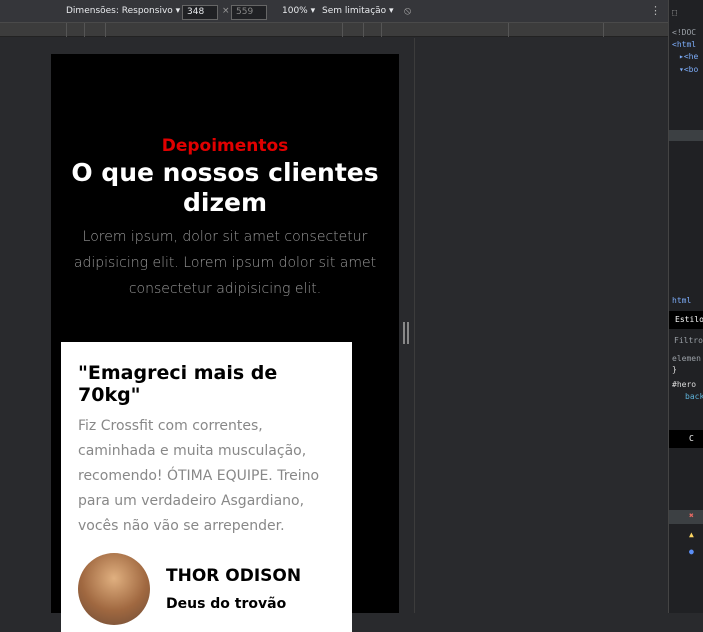  Describe the element at coordinates (234, 576) in the screenshot. I see `author-name: THOR ODISON` at that location.